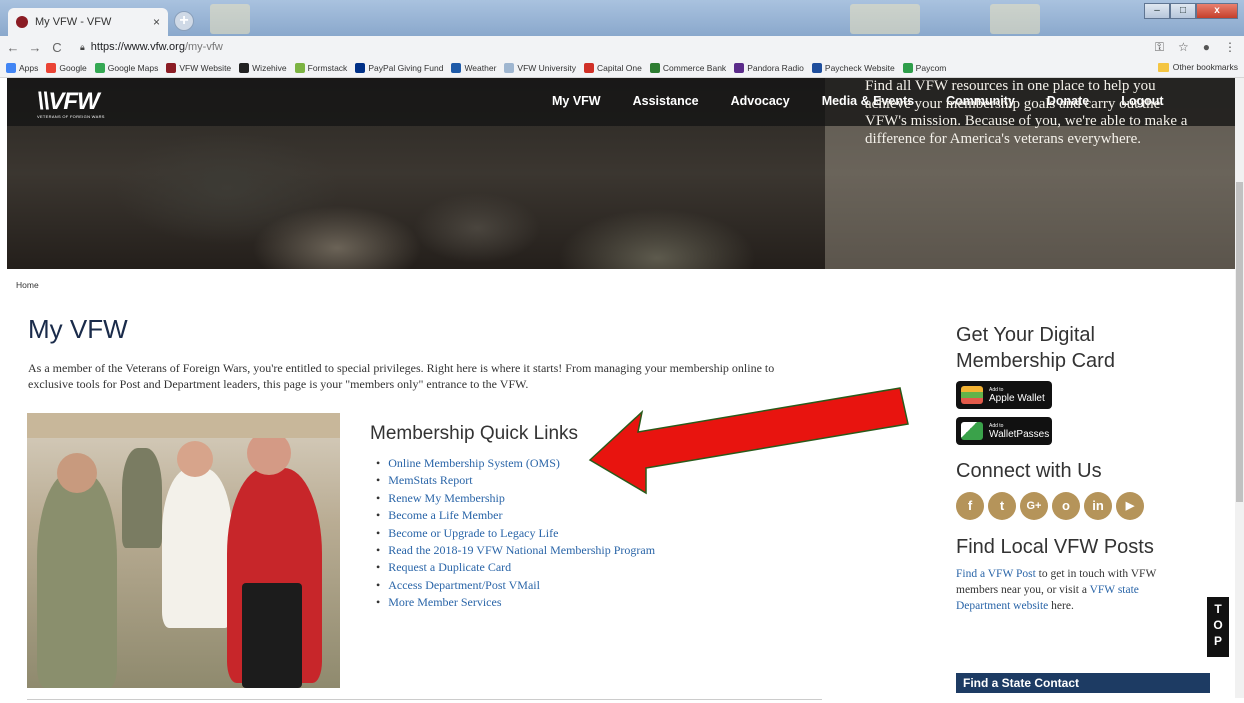 This screenshot has width=1244, height=703. I want to click on bookmark-item: Apps, so click(22, 67).